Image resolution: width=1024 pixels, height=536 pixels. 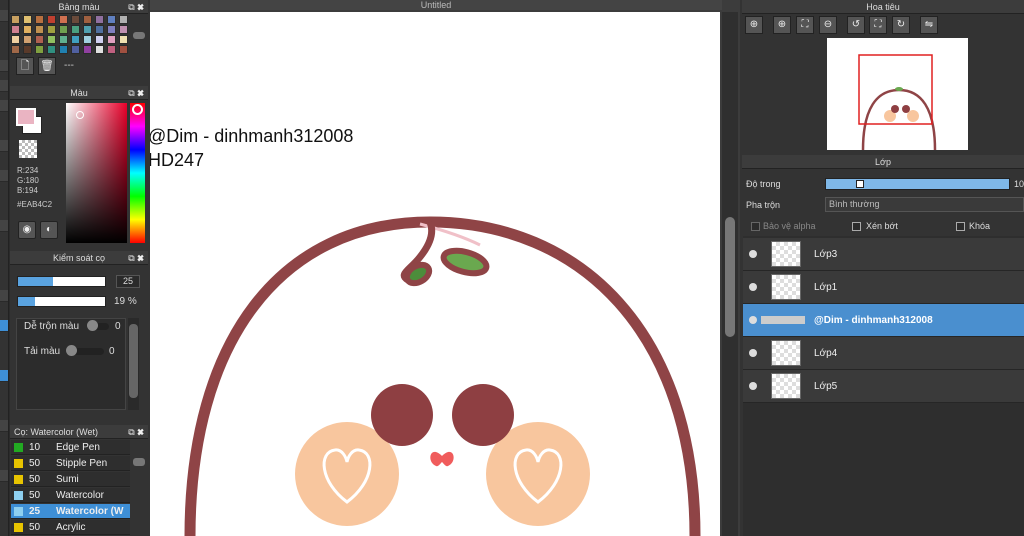 I want to click on layer-row: Lớp4, so click(x=883, y=353).